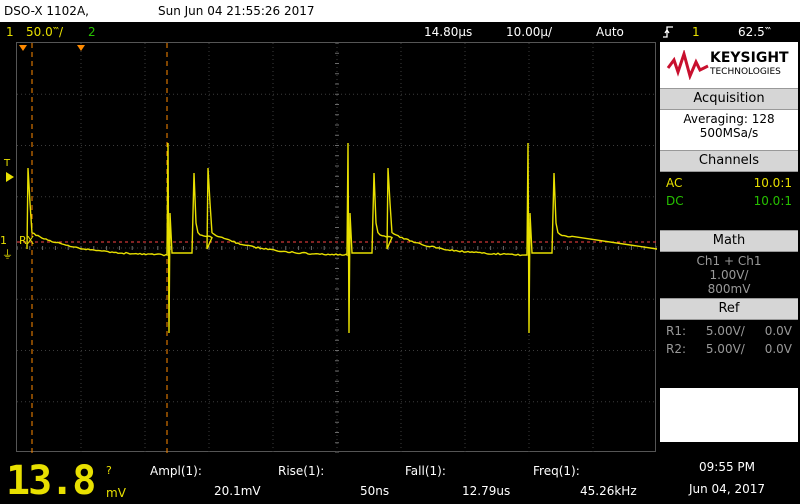  What do you see at coordinates (44, 32) in the screenshot?
I see `ch1-scale: 50.0‷/` at bounding box center [44, 32].